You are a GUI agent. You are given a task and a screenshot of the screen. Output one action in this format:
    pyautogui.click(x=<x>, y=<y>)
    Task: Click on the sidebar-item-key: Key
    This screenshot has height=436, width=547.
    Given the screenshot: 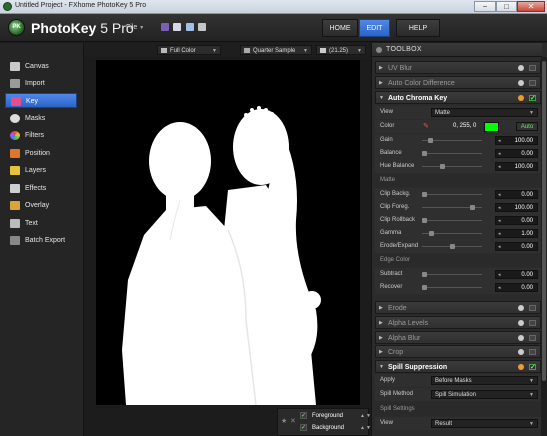 What is the action you would take?
    pyautogui.click(x=41, y=100)
    